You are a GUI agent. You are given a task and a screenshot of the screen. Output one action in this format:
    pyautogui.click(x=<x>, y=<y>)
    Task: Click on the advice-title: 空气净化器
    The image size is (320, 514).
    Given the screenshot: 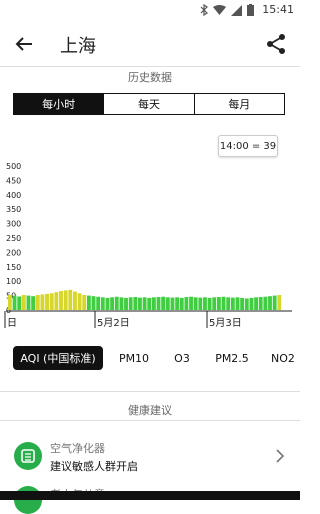 What is the action you would take?
    pyautogui.click(x=77, y=448)
    